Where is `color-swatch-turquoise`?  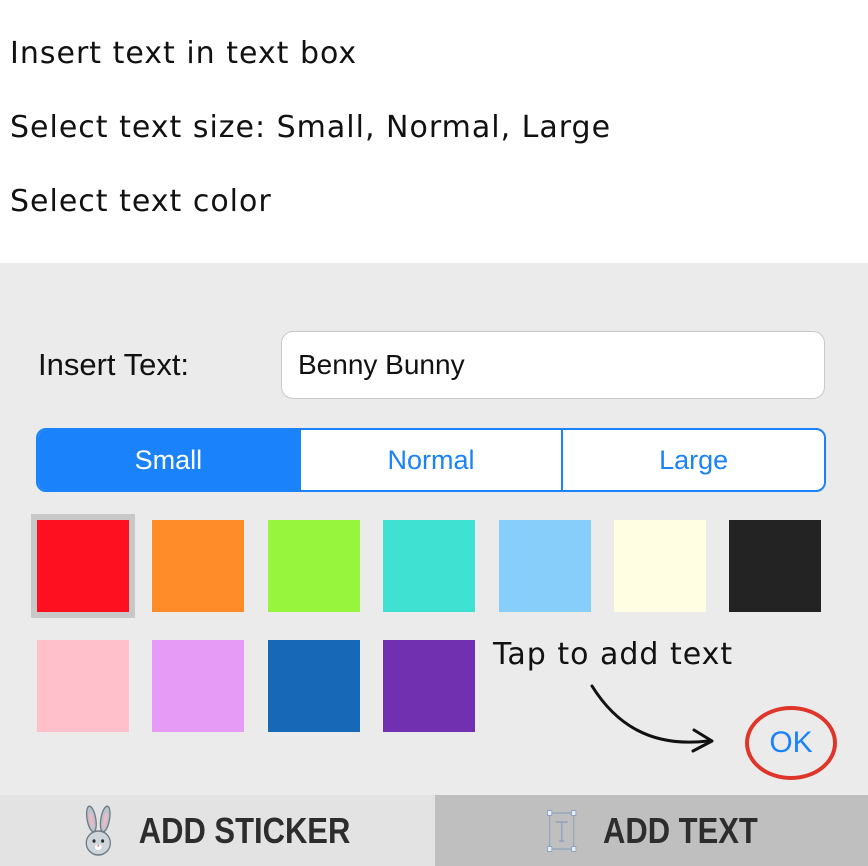 color-swatch-turquoise is located at coordinates (429, 566).